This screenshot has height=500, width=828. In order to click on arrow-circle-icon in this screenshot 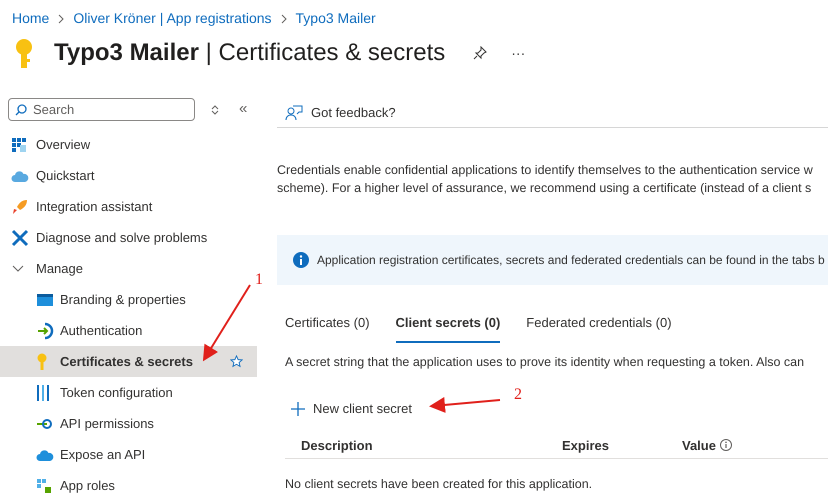, I will do `click(45, 424)`.